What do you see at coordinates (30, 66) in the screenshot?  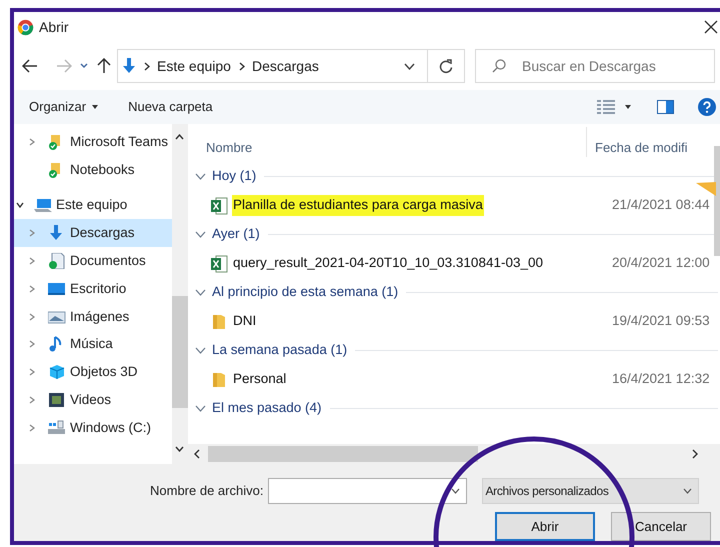 I see `back-arrow-icon` at bounding box center [30, 66].